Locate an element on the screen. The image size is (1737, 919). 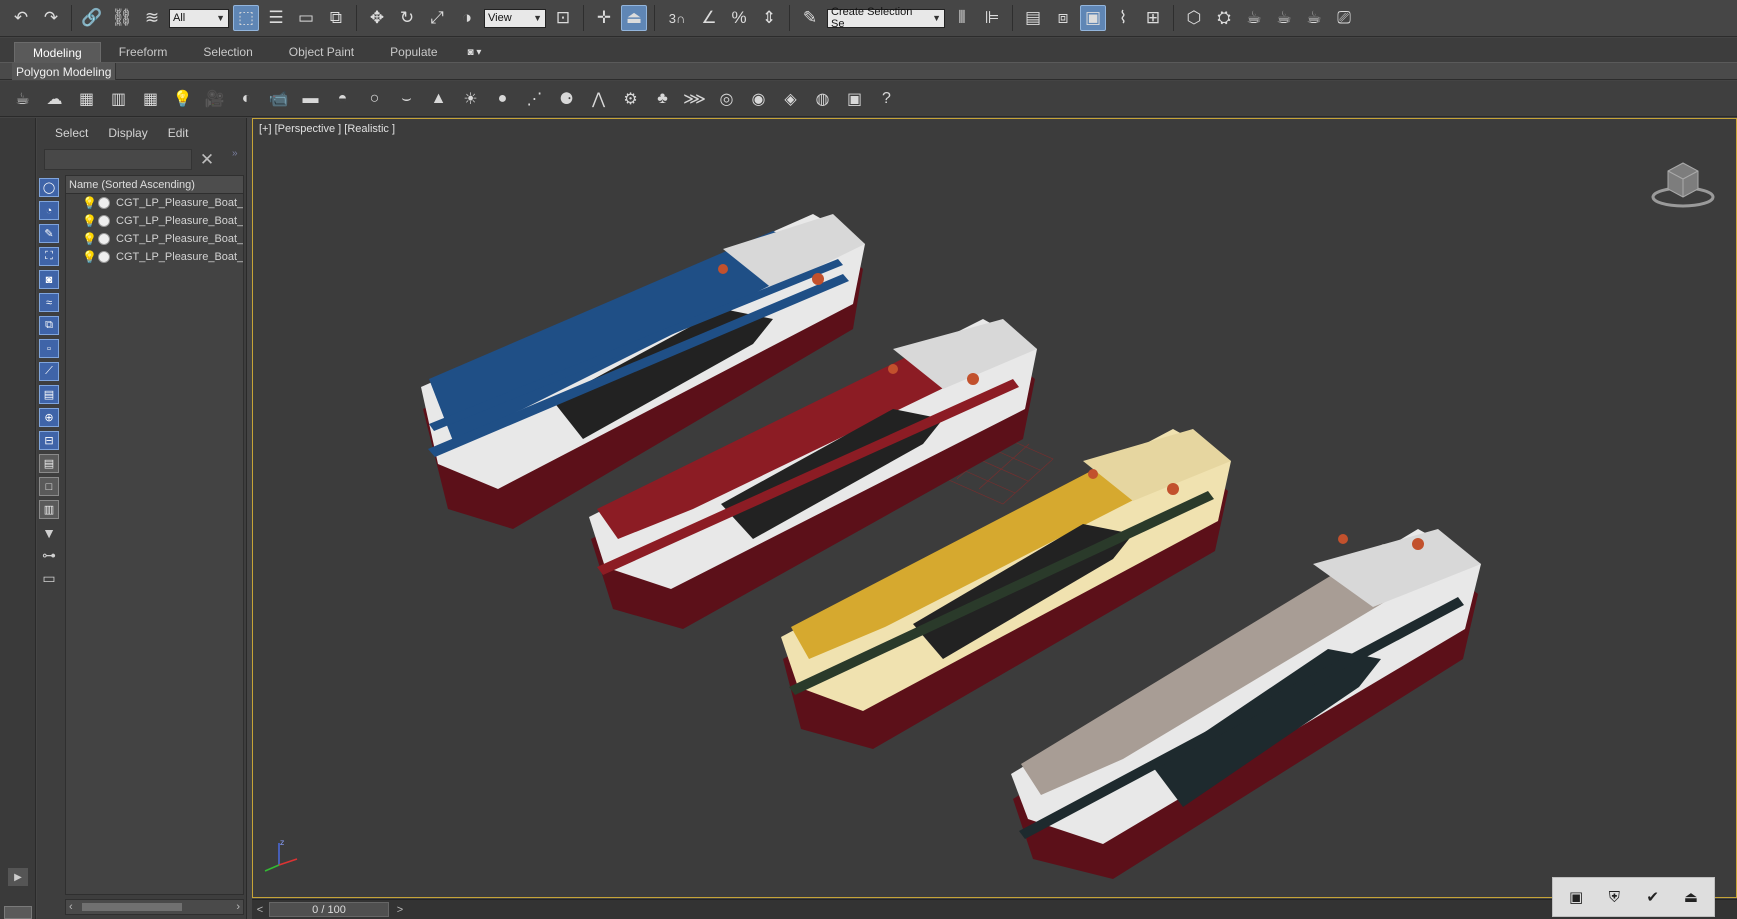
material-ball-icon: ◉ is located at coordinates (758, 99).